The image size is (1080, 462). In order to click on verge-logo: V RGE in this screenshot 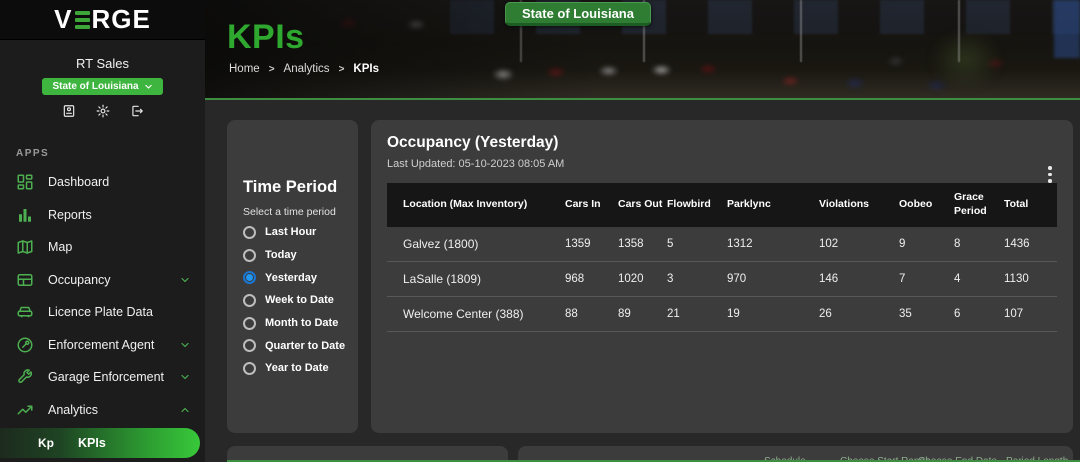, I will do `click(102, 19)`.